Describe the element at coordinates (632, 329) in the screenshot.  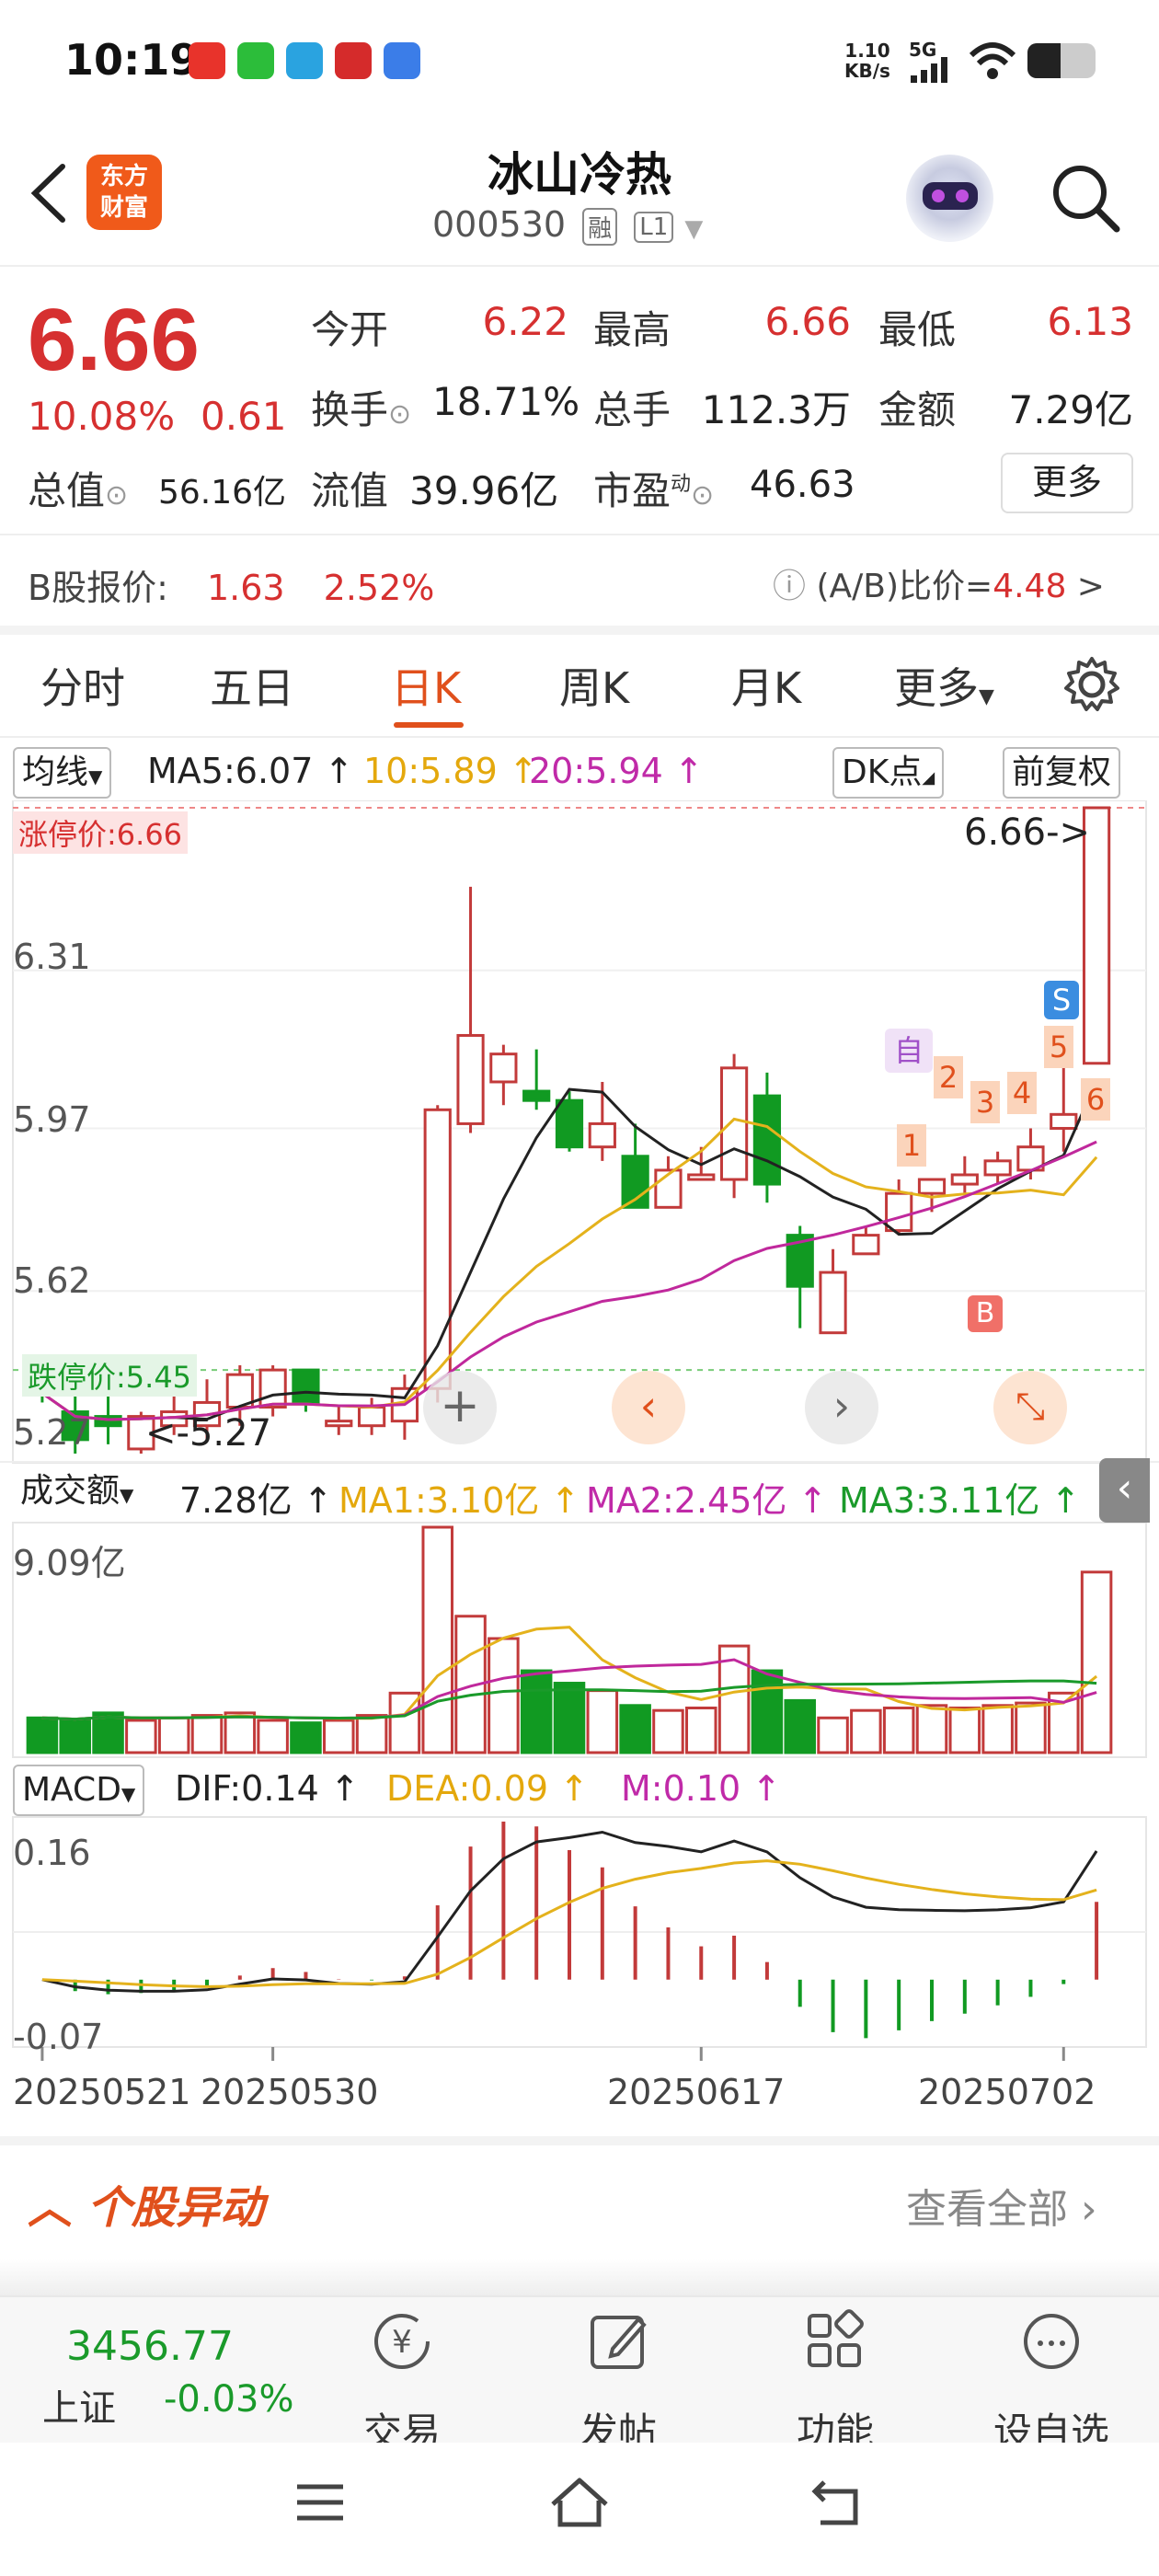
I see `high-label: 最高` at that location.